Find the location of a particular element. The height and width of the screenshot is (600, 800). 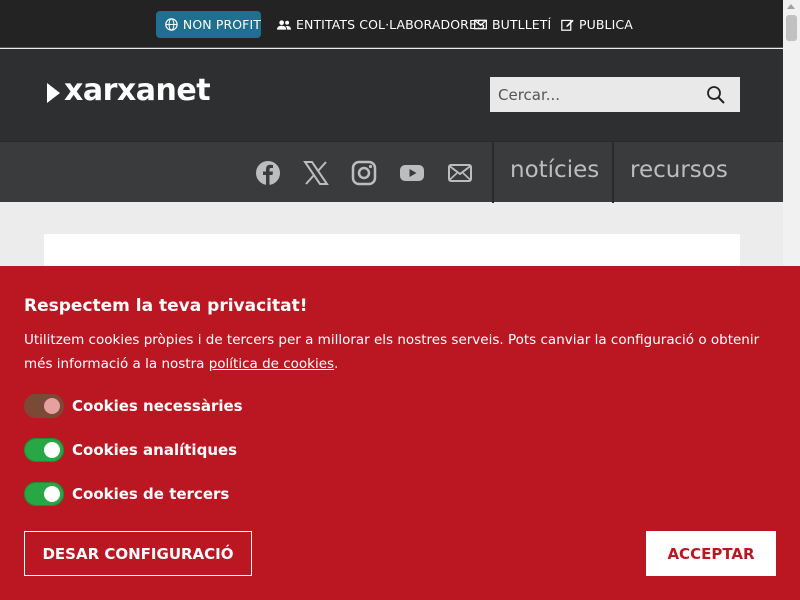

cookie-option-necessary: Cookies necessàries is located at coordinates (133, 406).